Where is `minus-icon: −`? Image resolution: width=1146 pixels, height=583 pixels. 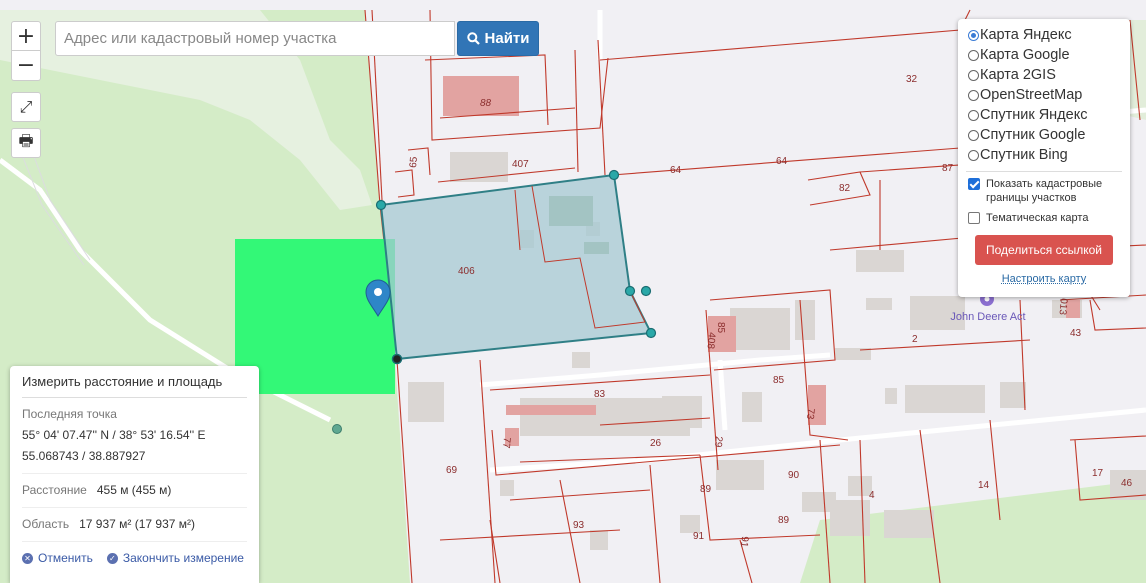 minus-icon: − is located at coordinates (26, 65).